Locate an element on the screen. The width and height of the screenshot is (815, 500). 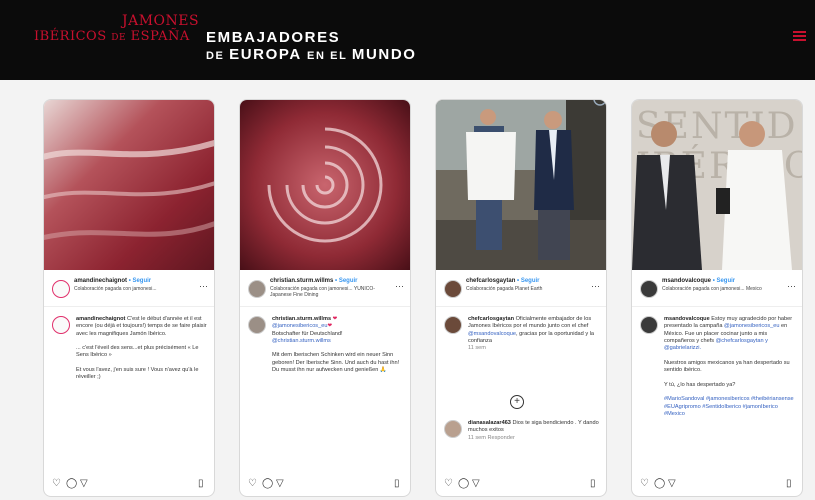
post-username: amandinechaignot • Seguir is located at coordinates (112, 281).